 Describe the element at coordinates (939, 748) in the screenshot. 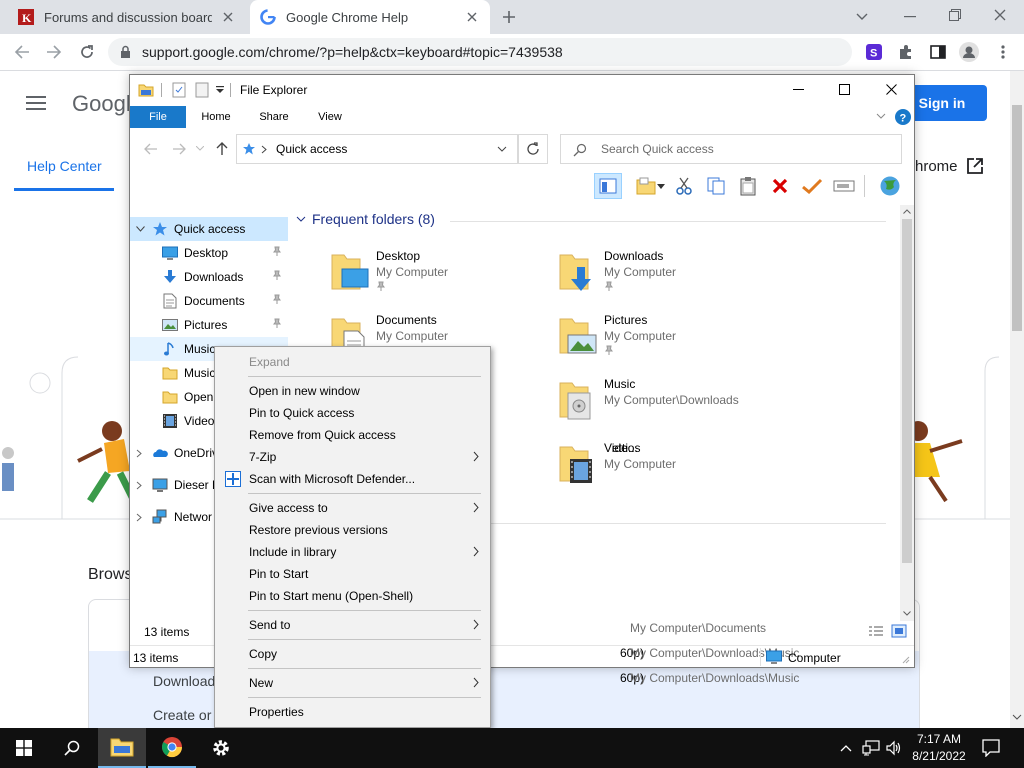

I see `taskbar-clock: 7:17 AM 8/21/2022` at that location.